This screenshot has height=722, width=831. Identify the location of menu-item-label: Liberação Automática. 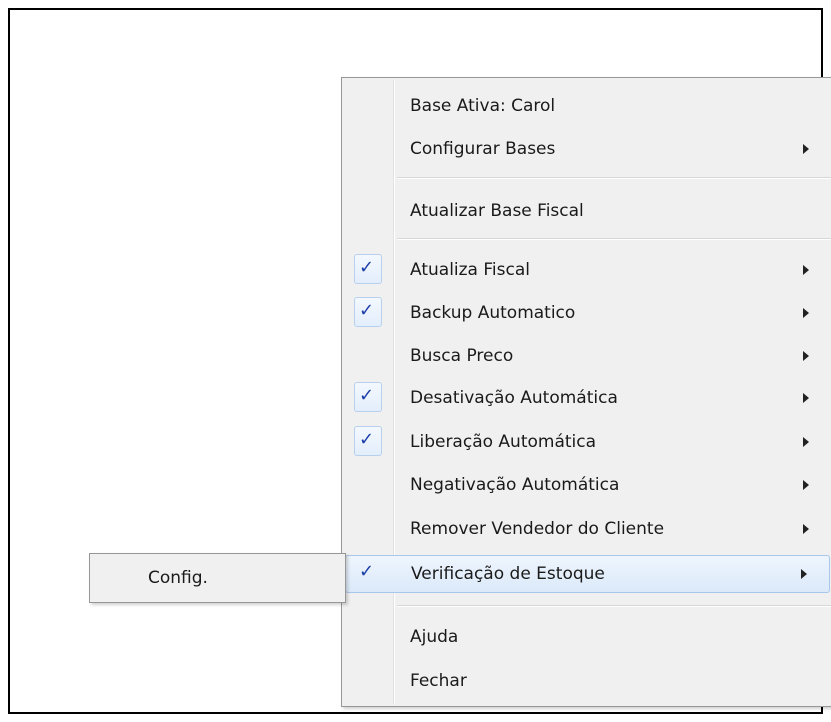
(503, 442).